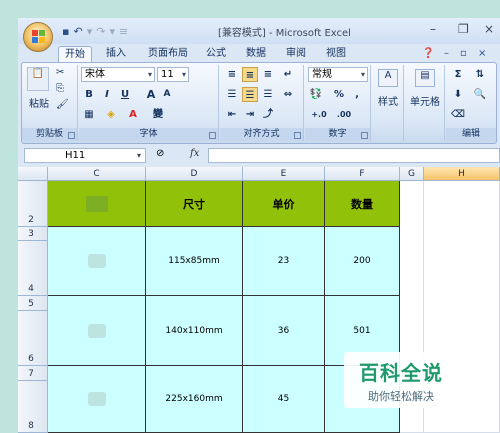  Describe the element at coordinates (33, 407) in the screenshot. I see `row-header-8: 8` at that location.